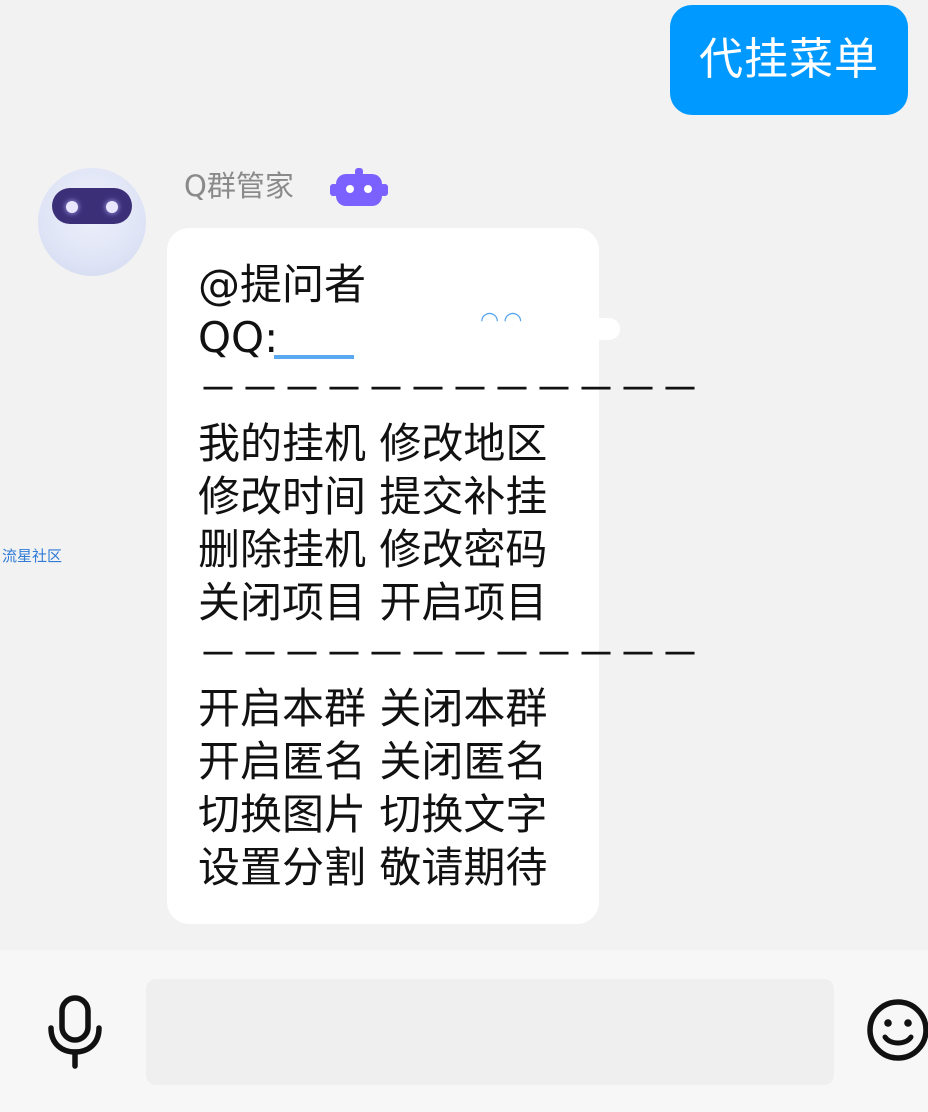  What do you see at coordinates (314, 357) in the screenshot?
I see `redaction-bar` at bounding box center [314, 357].